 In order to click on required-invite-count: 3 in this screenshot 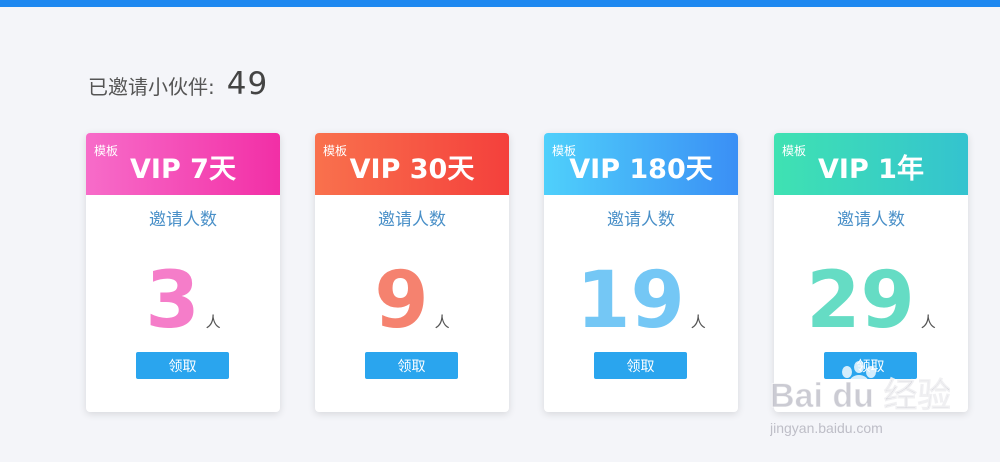, I will do `click(172, 301)`.